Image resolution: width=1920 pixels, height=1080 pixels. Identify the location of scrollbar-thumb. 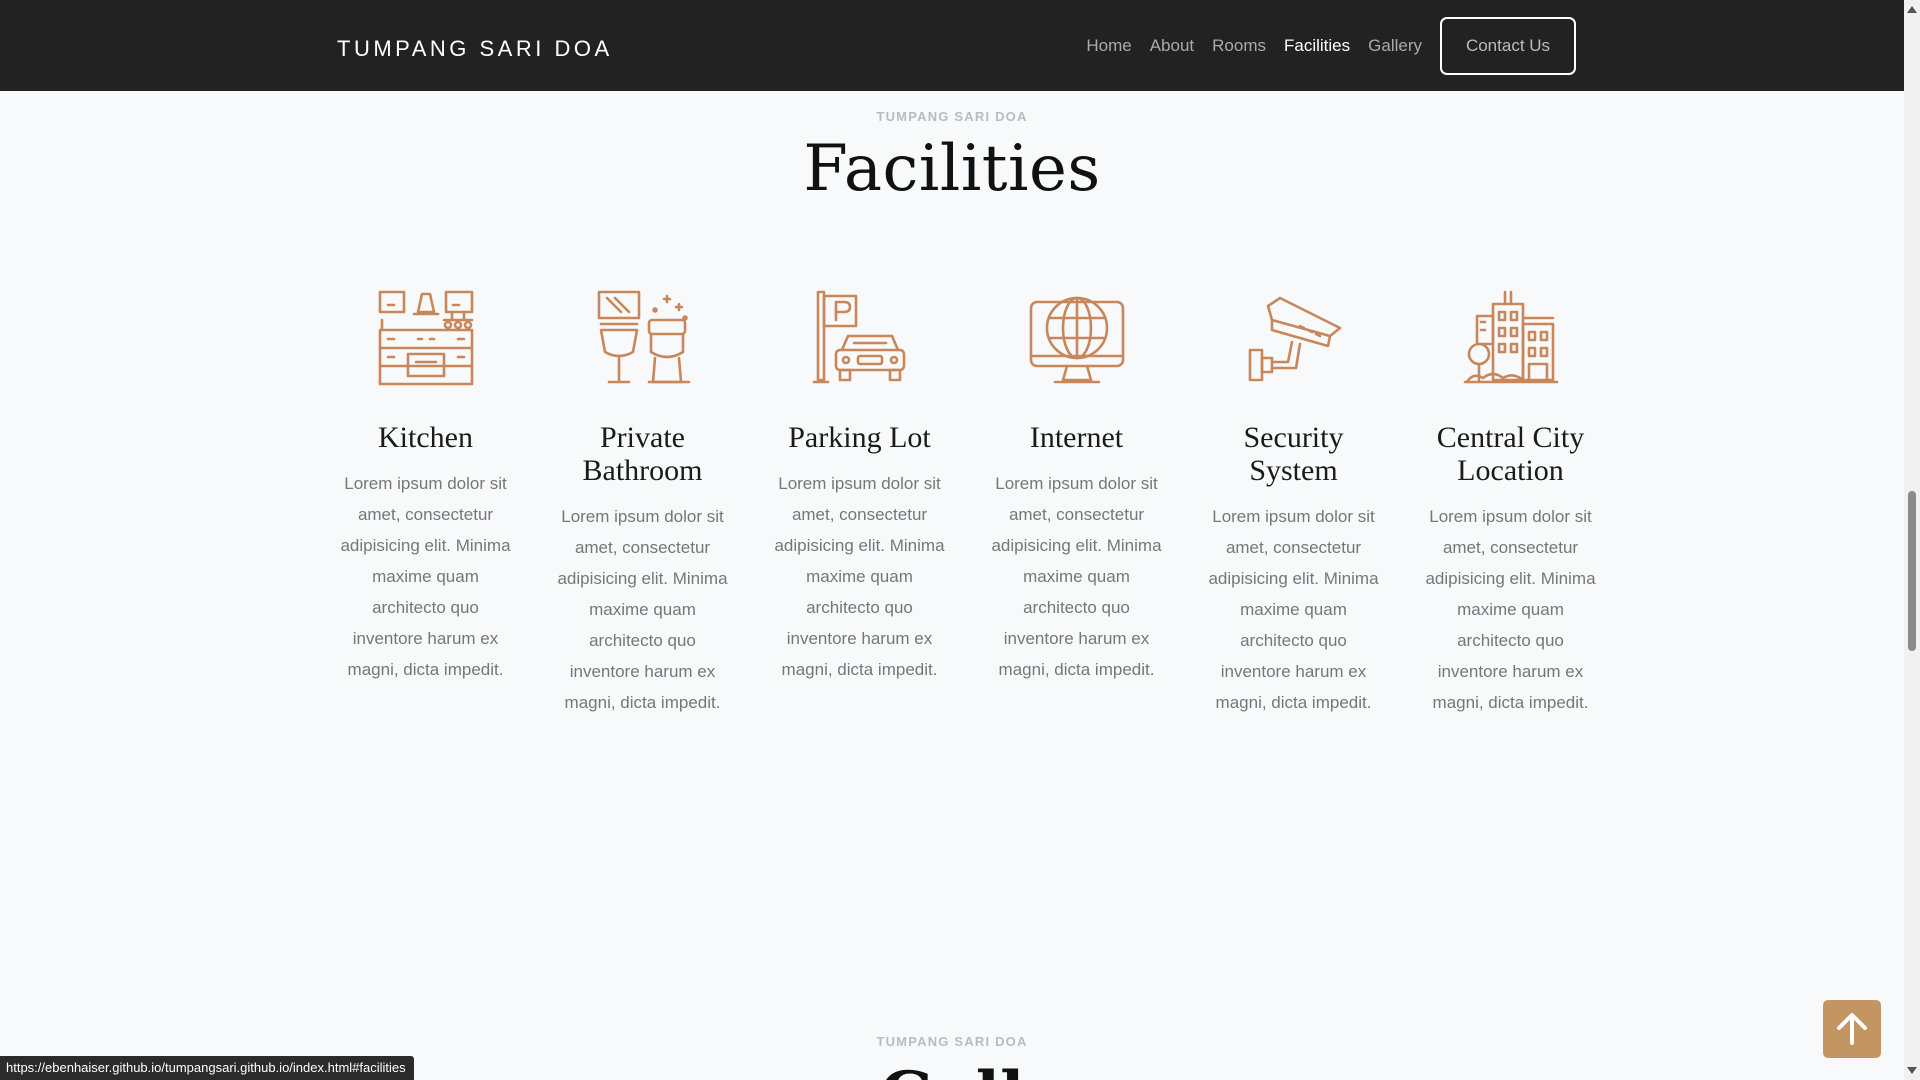
(1912, 571).